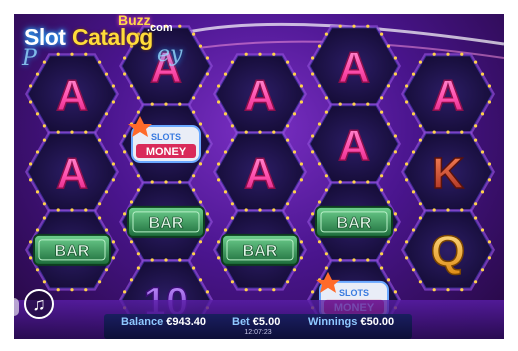  What do you see at coordinates (258, 332) in the screenshot?
I see `clock: 12:07:23` at bounding box center [258, 332].